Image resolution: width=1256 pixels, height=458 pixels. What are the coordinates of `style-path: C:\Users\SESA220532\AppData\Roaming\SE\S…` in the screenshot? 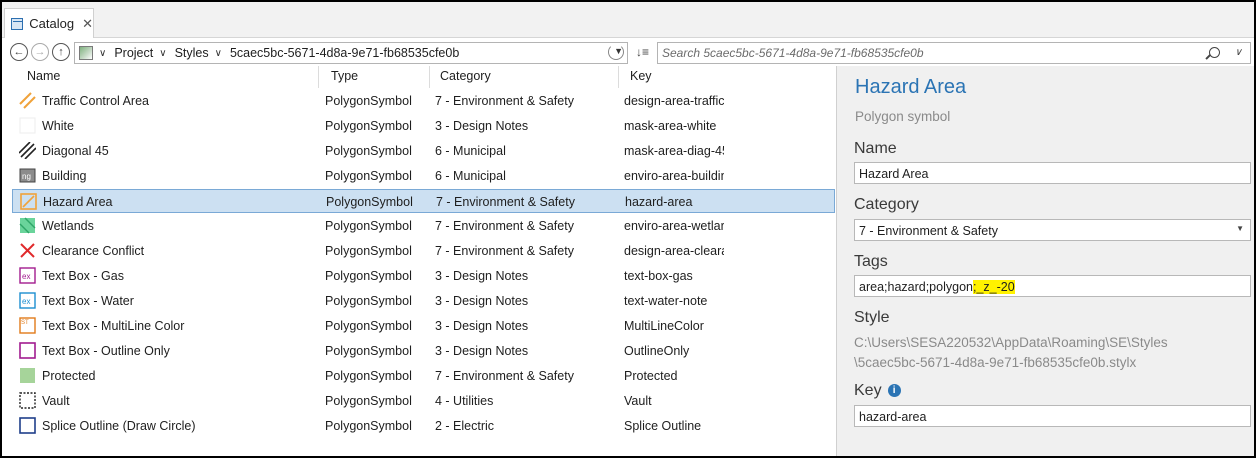 It's located at (1011, 353).